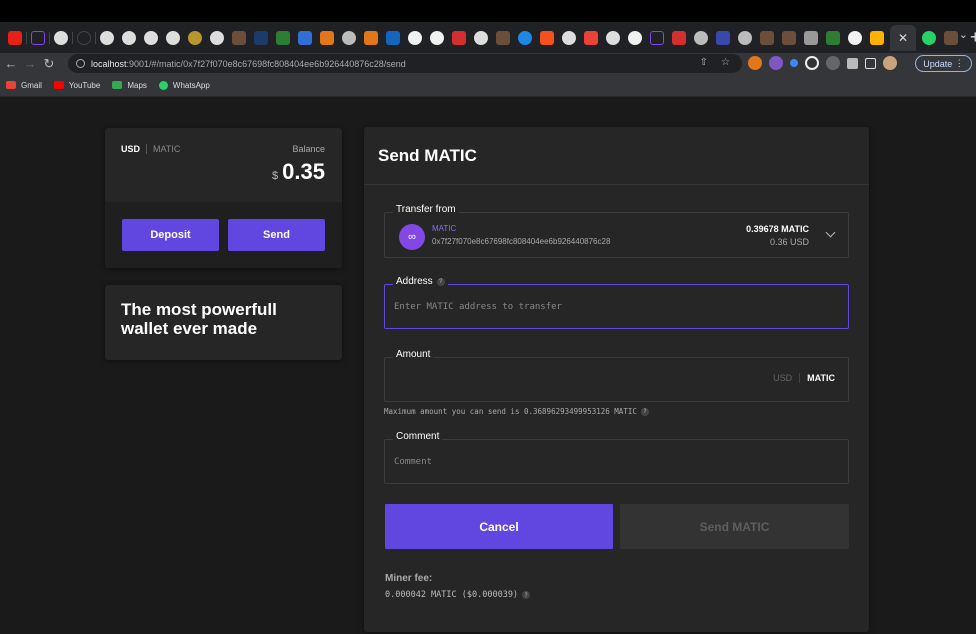  Describe the element at coordinates (833, 63) in the screenshot. I see `ci-extension-icon` at that location.